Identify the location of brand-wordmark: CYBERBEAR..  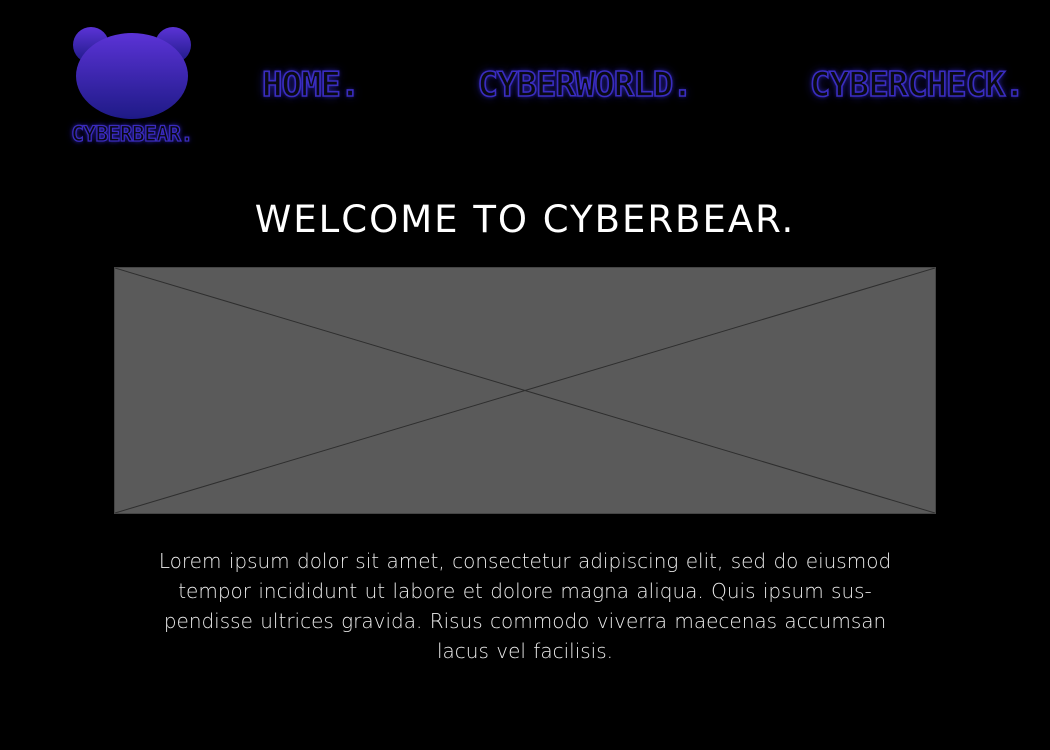
(132, 133).